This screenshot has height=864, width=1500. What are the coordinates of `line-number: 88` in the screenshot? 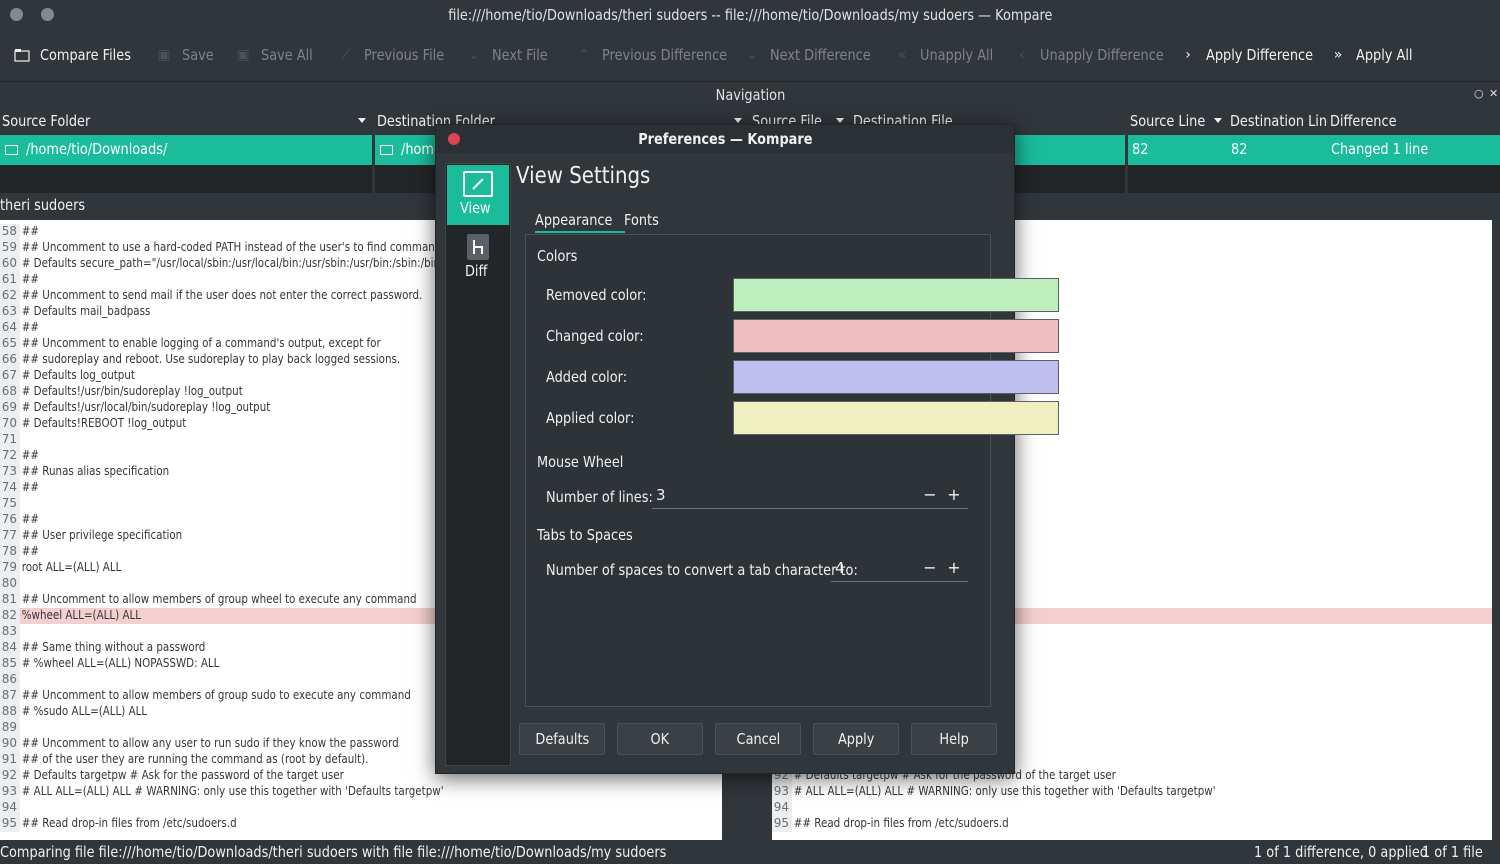 It's located at (10, 712).